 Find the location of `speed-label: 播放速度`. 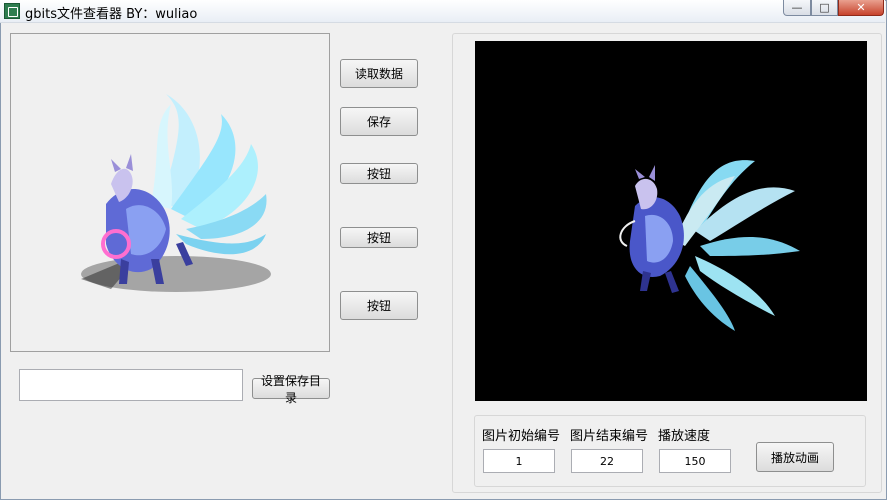

speed-label: 播放速度 is located at coordinates (684, 436).